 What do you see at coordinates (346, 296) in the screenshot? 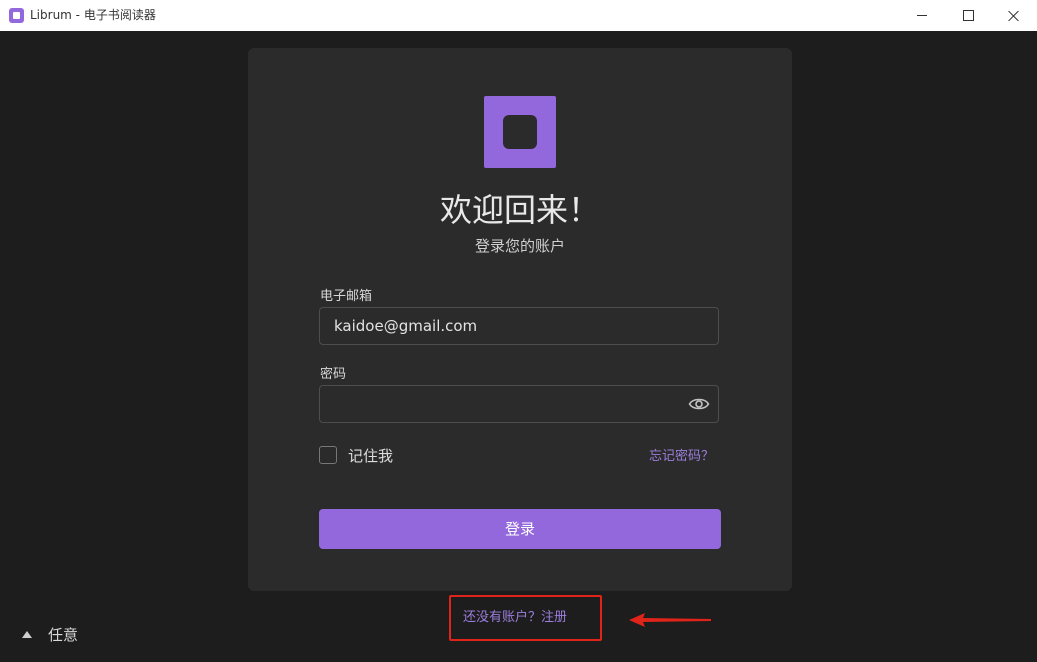
I see `email-label: 电子邮箱` at bounding box center [346, 296].